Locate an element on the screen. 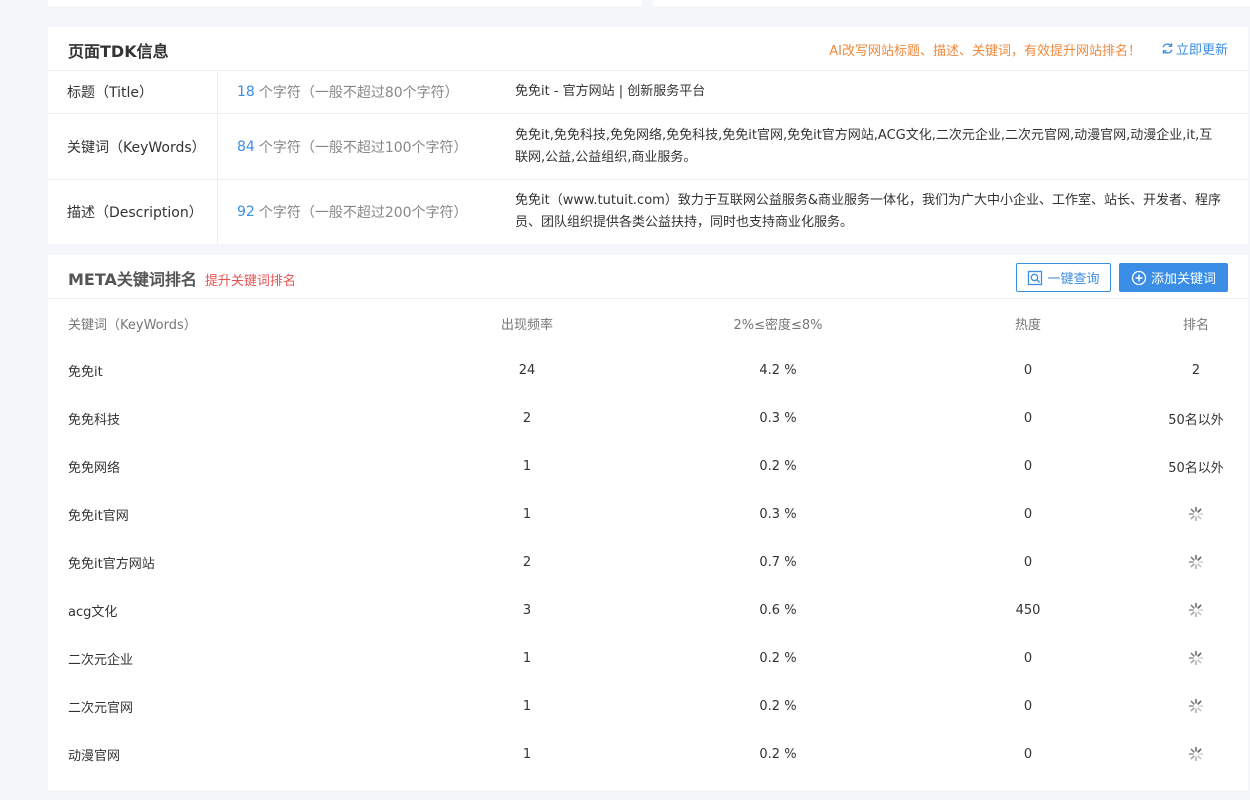  top-card-right is located at coordinates (951, 3).